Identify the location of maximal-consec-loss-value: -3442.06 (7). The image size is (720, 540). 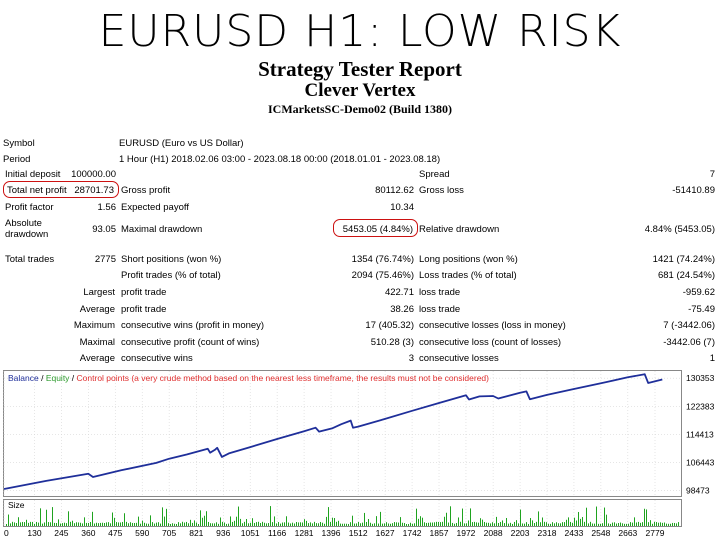
(689, 342).